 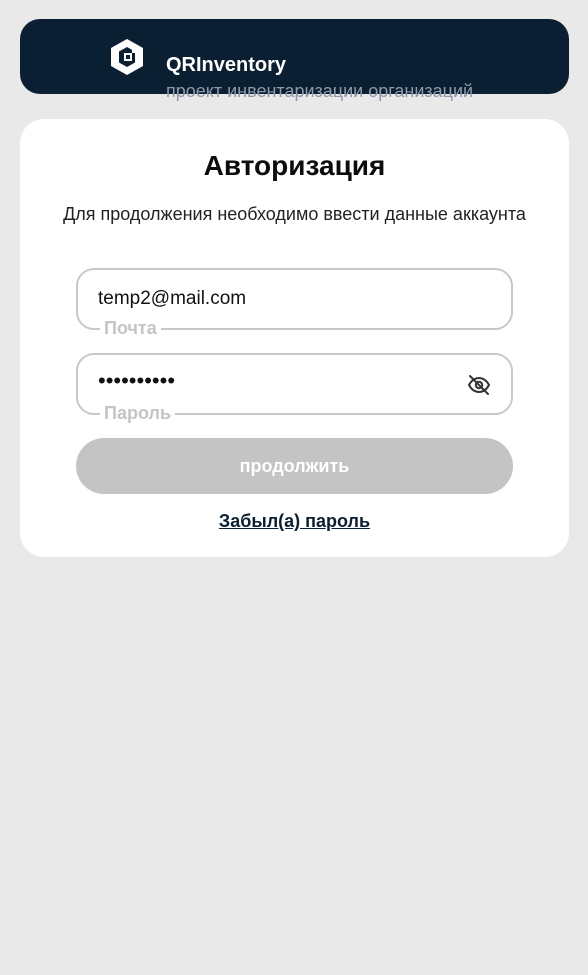 What do you see at coordinates (172, 299) in the screenshot?
I see `email-value: temp2@mail.com` at bounding box center [172, 299].